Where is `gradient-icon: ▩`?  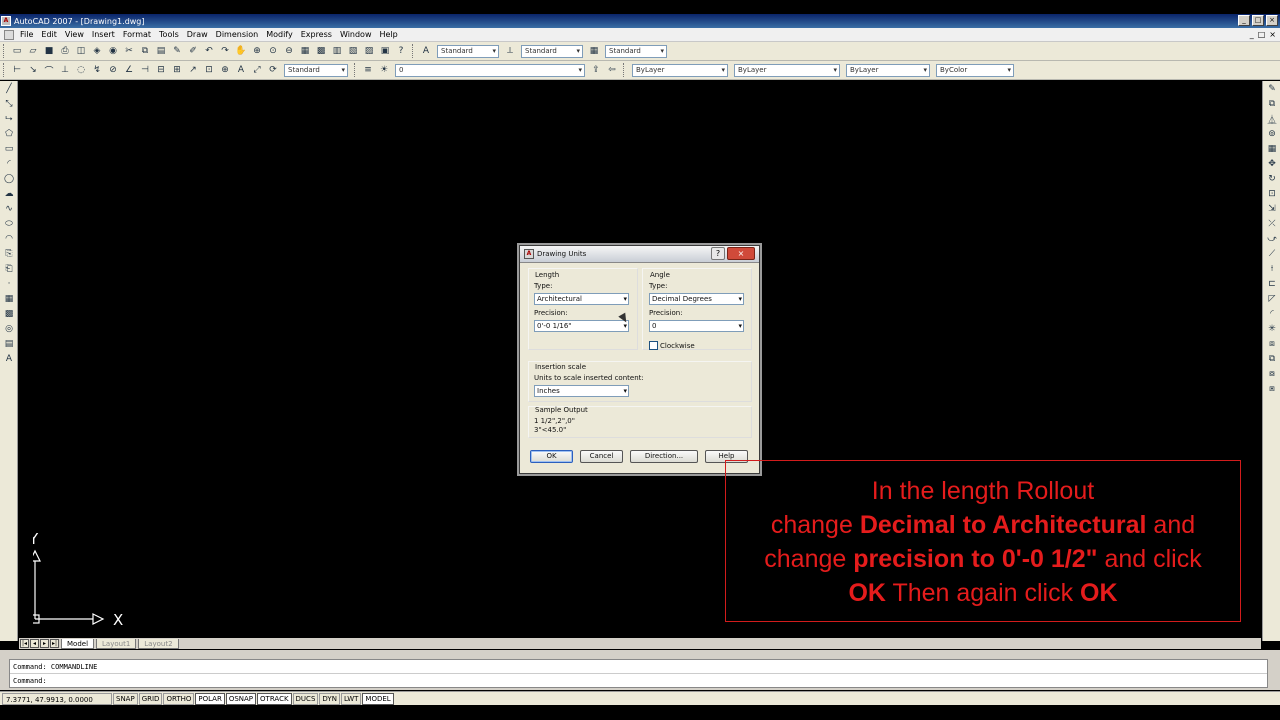
gradient-icon: ▩ is located at coordinates (9, 314).